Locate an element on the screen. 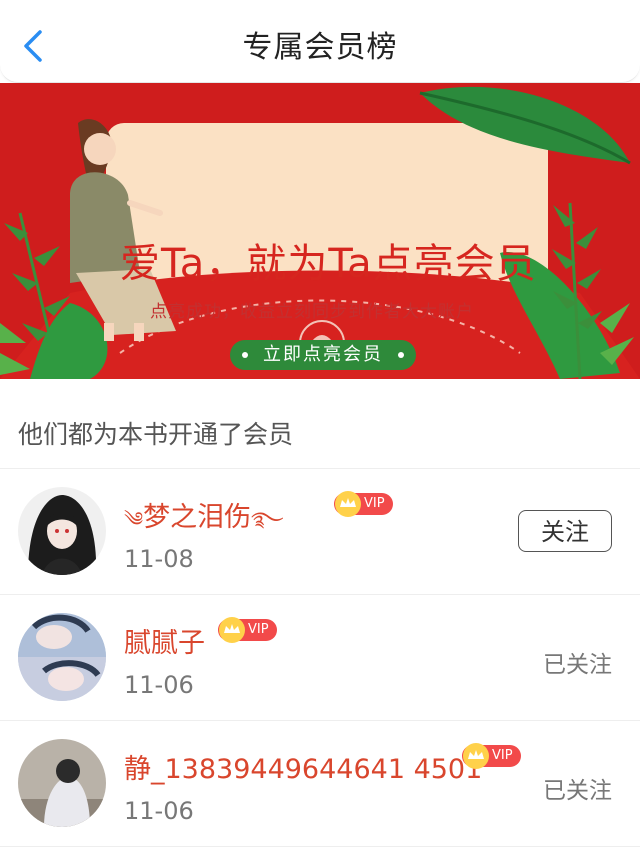 The height and width of the screenshot is (858, 640). member-name: 腻腻子 is located at coordinates (164, 643).